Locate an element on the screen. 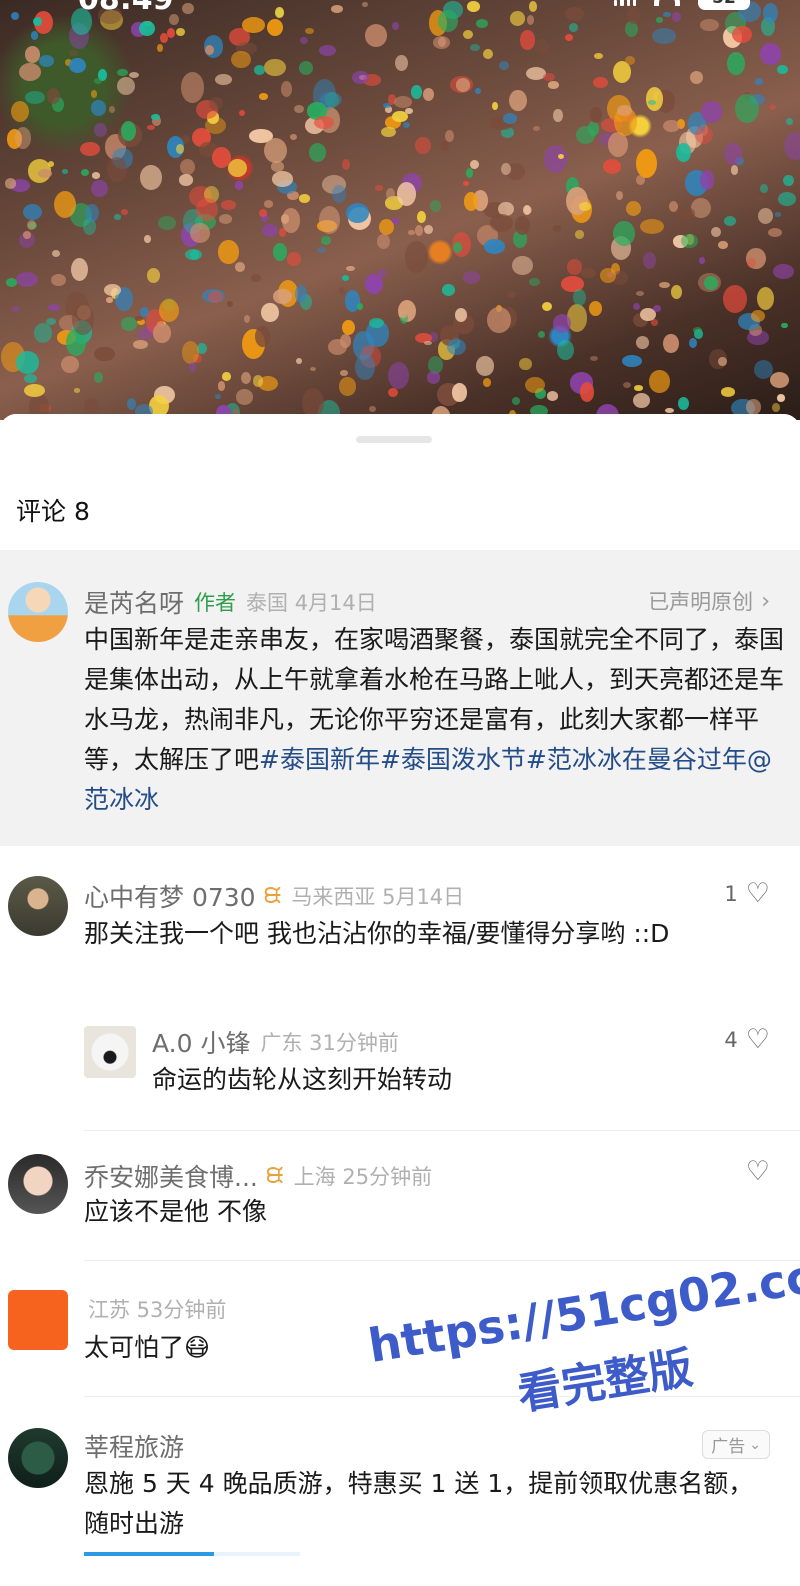 This screenshot has width=800, height=1586. reply-item: A.0 小锋 广东 31分钟前 4 ♡ 命运的齿轮从这刻开始转动 is located at coordinates (400, 1072).